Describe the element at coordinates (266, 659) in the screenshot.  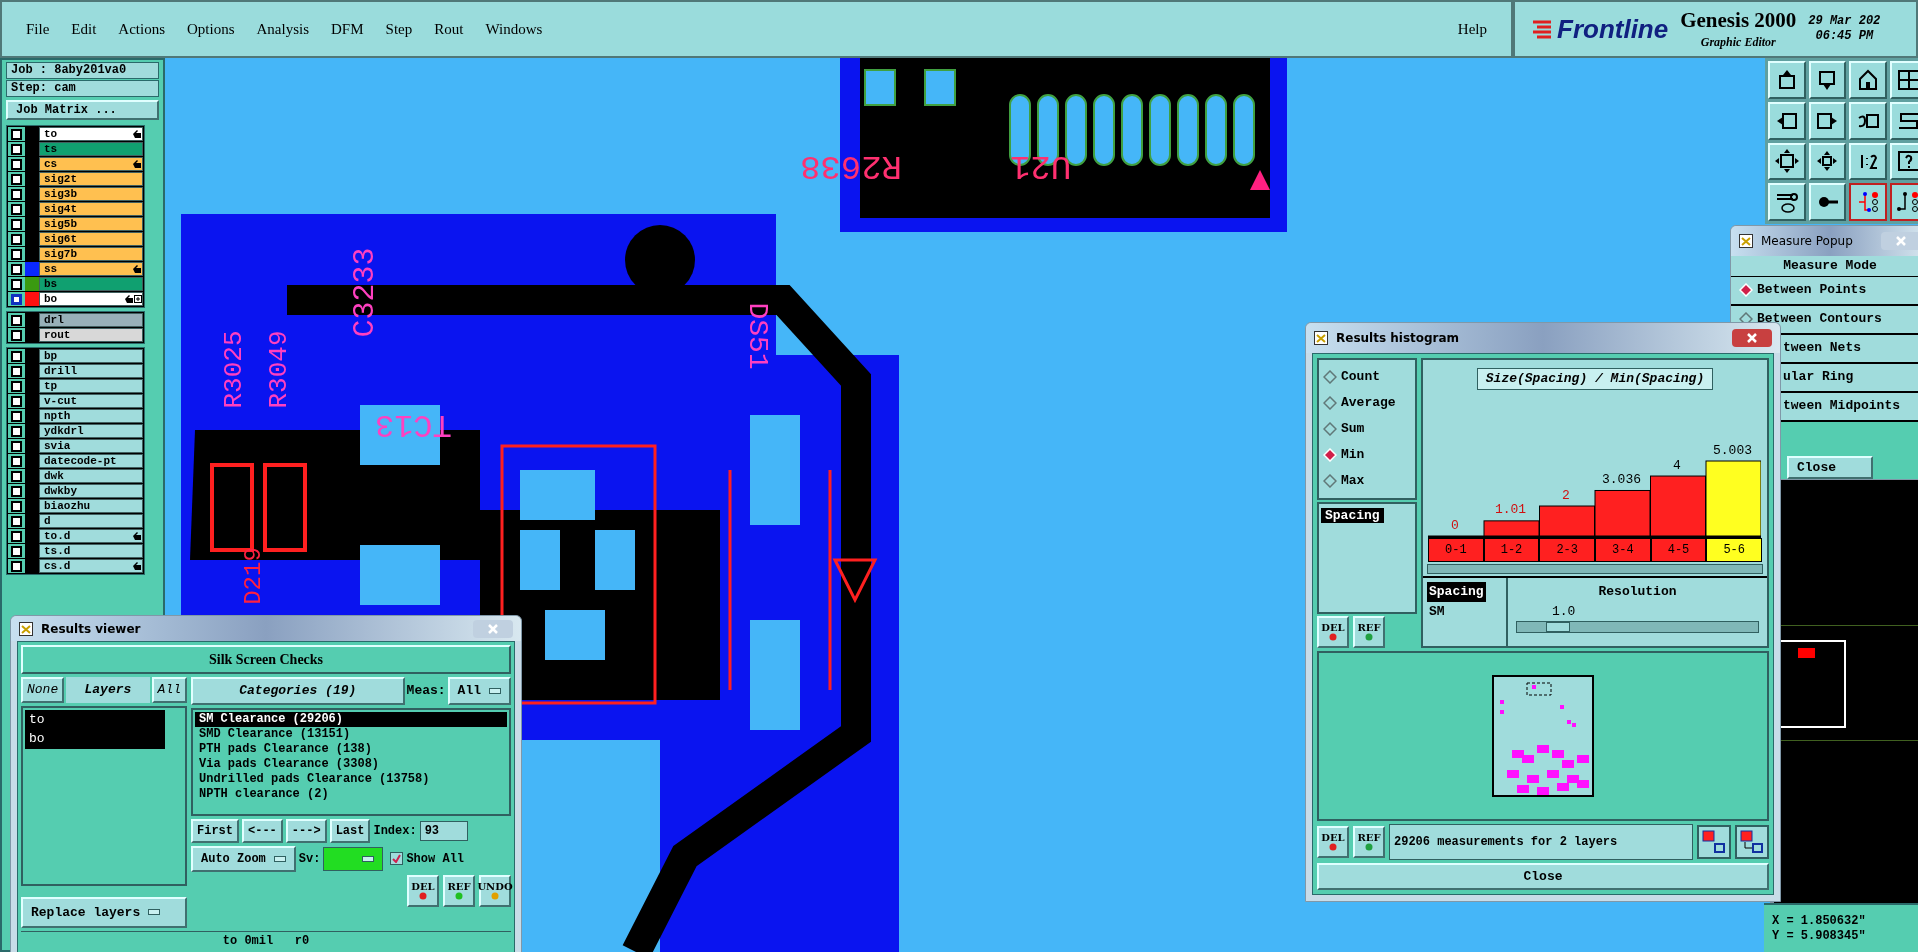
I see `results-heading: Silk Screen Checks` at that location.